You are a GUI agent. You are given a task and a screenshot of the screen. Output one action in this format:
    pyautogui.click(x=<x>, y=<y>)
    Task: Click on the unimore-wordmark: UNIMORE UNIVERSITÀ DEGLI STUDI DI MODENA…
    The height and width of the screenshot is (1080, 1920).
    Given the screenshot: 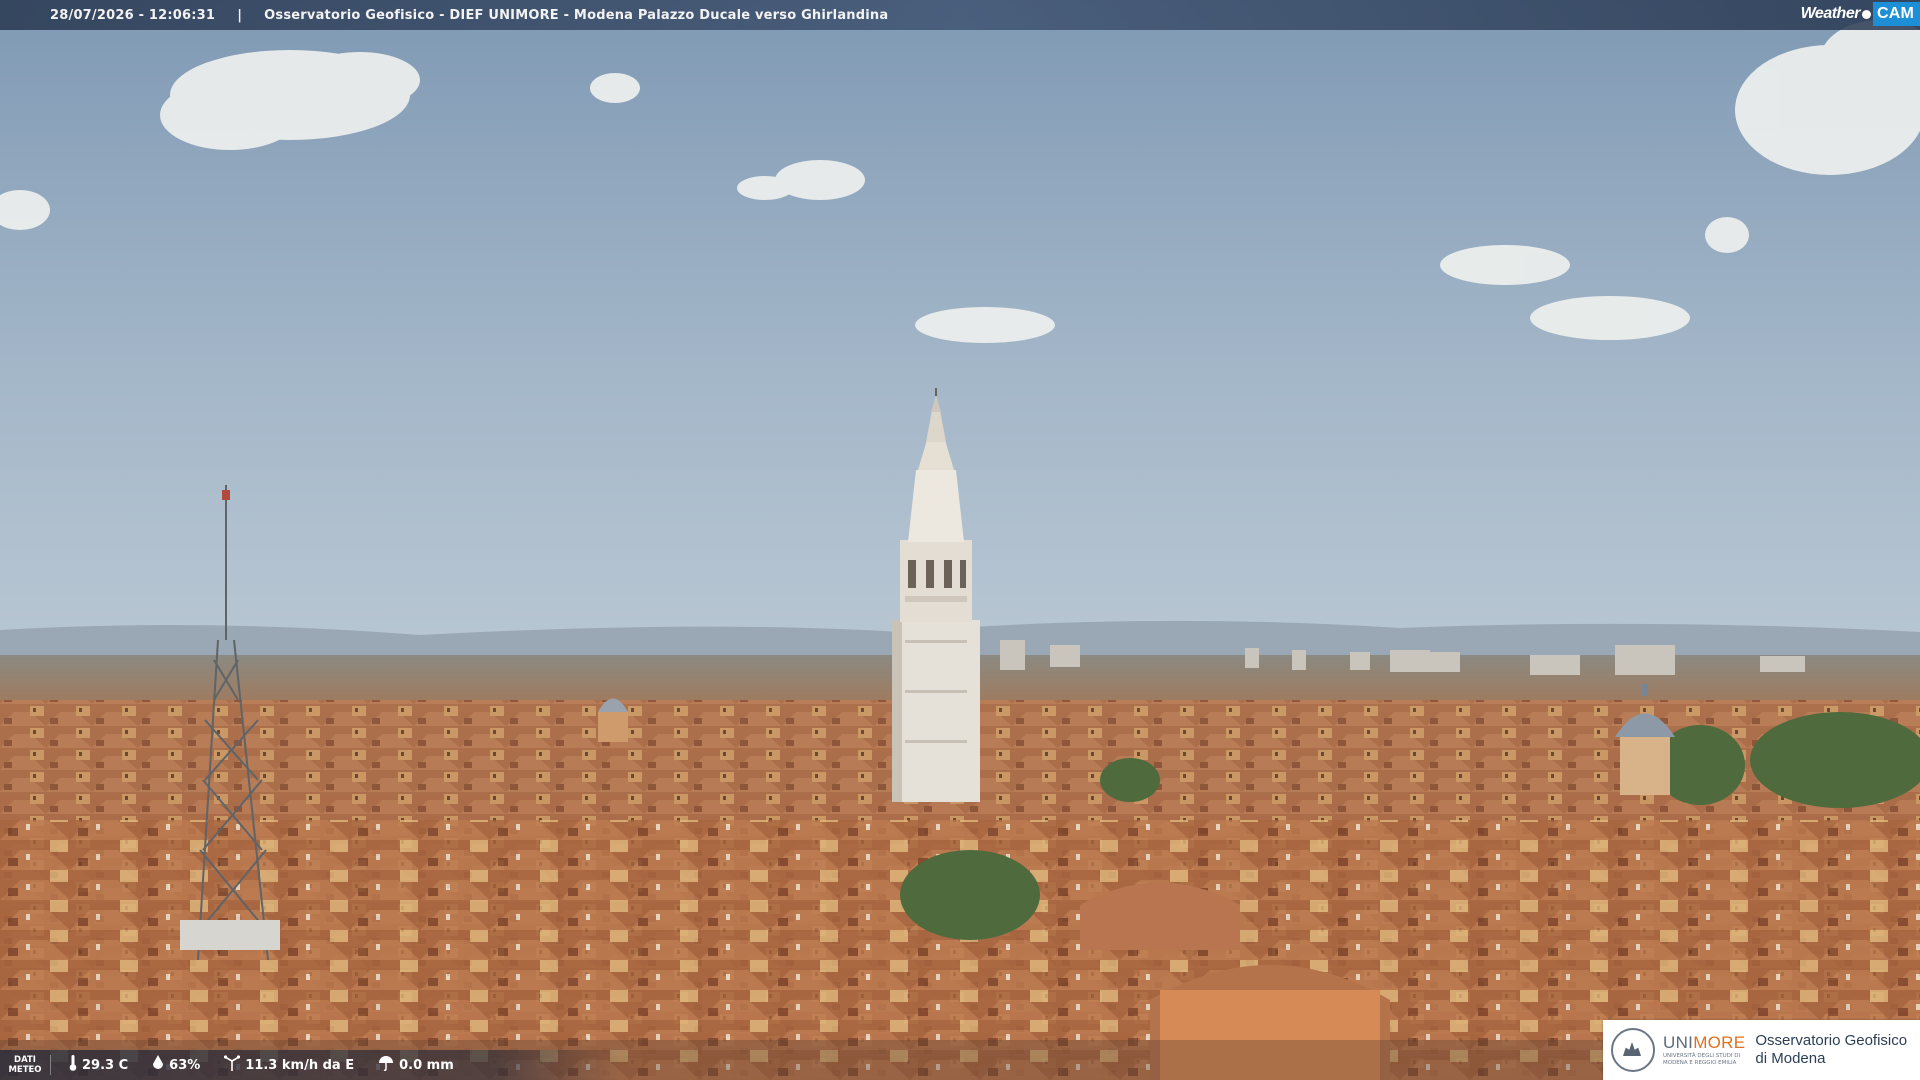 What is the action you would take?
    pyautogui.click(x=1704, y=1050)
    